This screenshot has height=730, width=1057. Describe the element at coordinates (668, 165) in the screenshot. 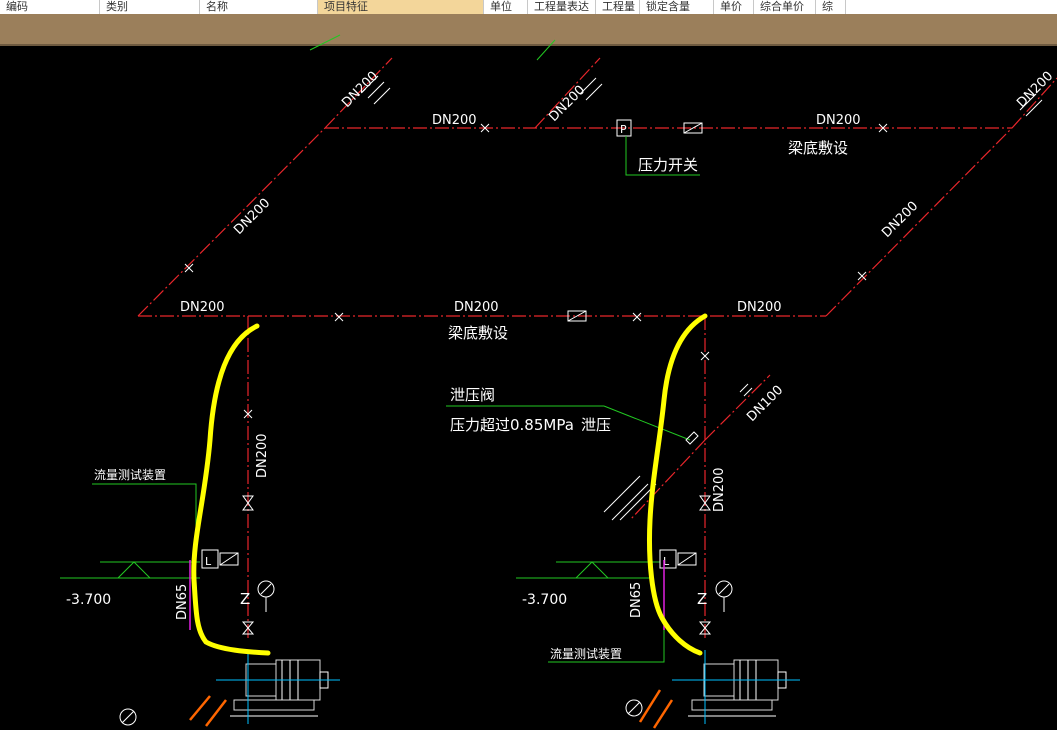

I see `pressure-switch-label: 压力开关` at that location.